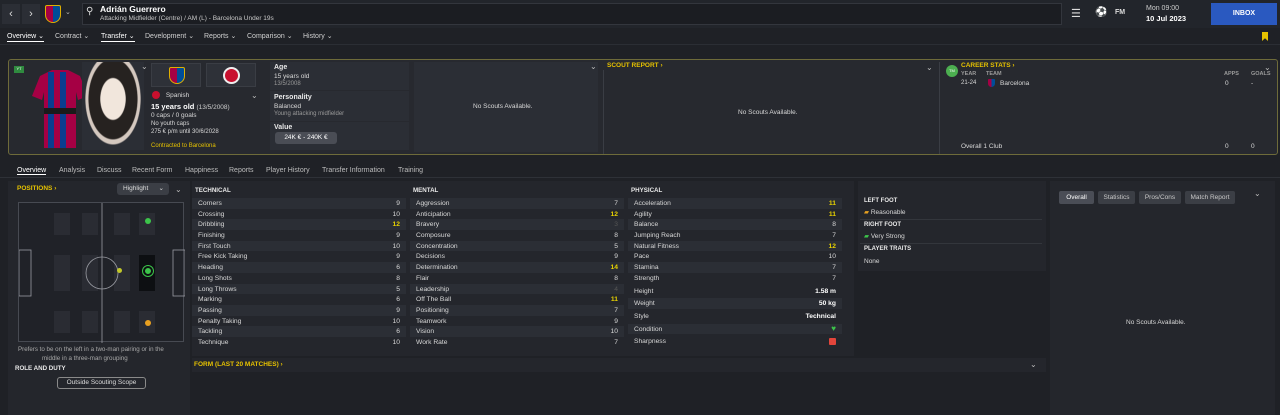 The height and width of the screenshot is (415, 1280). I want to click on nav-reports: Reports ⌄, so click(220, 36).